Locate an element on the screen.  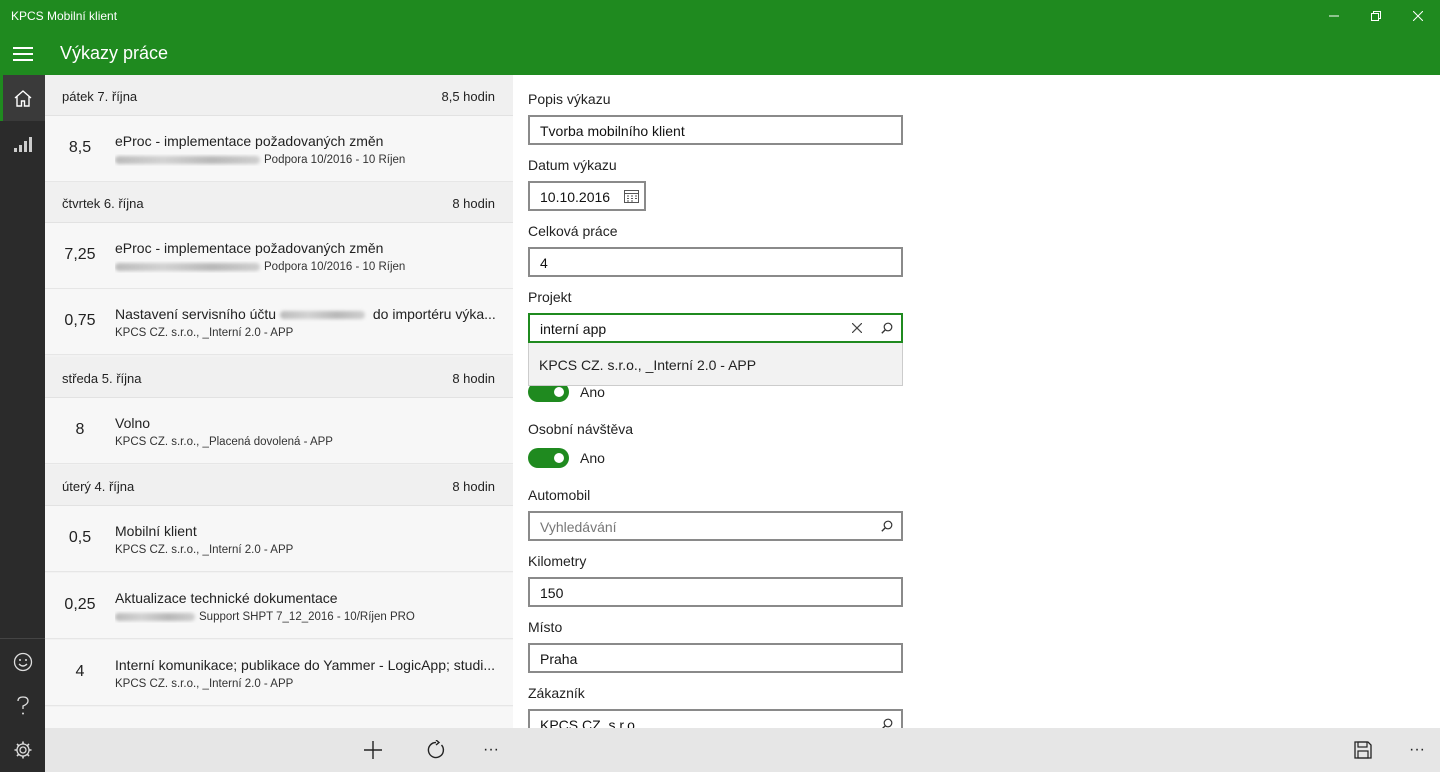
project-search-input: interní app is located at coordinates (715, 328).